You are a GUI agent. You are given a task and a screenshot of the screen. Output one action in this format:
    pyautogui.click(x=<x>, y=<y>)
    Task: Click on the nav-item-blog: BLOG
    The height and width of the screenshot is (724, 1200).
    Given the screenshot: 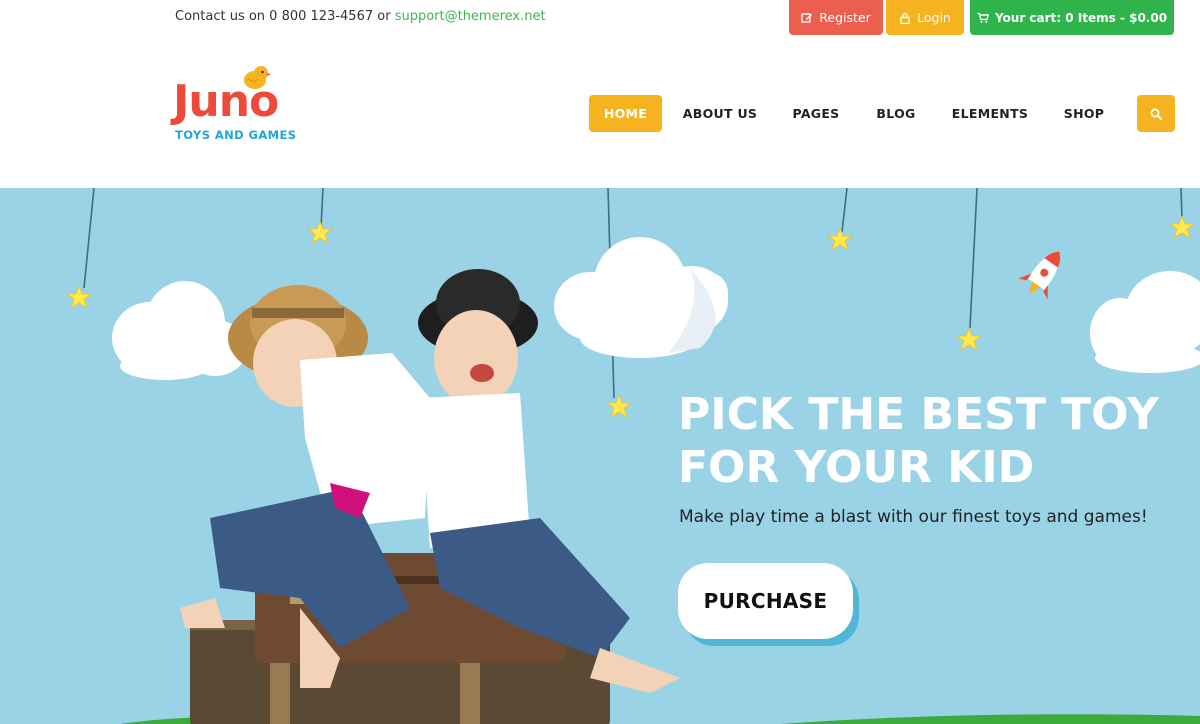 What is the action you would take?
    pyautogui.click(x=896, y=113)
    